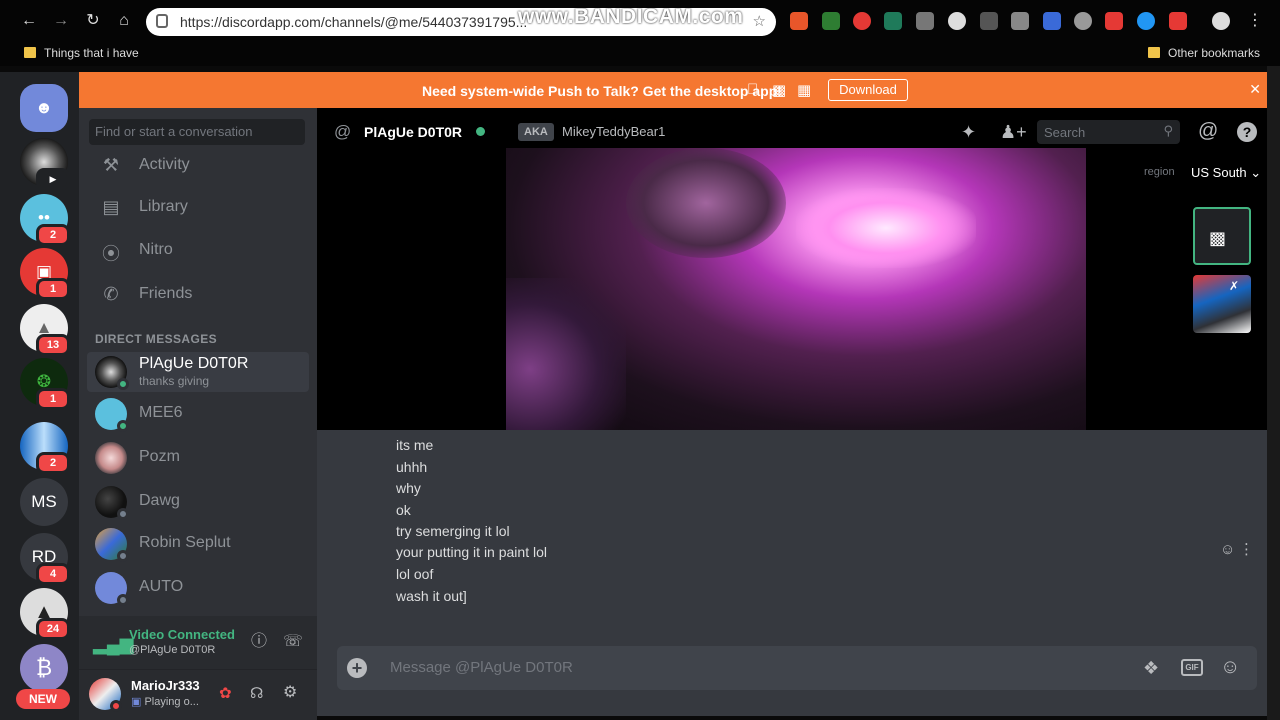 This screenshot has width=1280, height=720. Describe the element at coordinates (1247, 132) in the screenshot. I see `help-icon: ?` at that location.